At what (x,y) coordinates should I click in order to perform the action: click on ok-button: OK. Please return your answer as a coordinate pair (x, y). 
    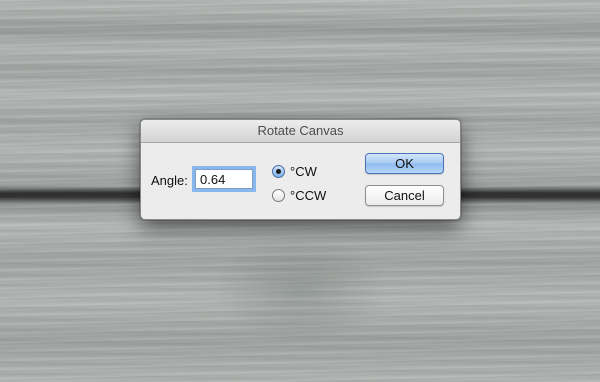
    Looking at the image, I should click on (404, 163).